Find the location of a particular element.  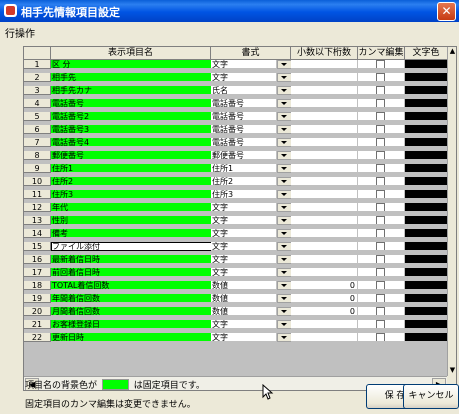

display-name-cell: 区 分 is located at coordinates (131, 64).